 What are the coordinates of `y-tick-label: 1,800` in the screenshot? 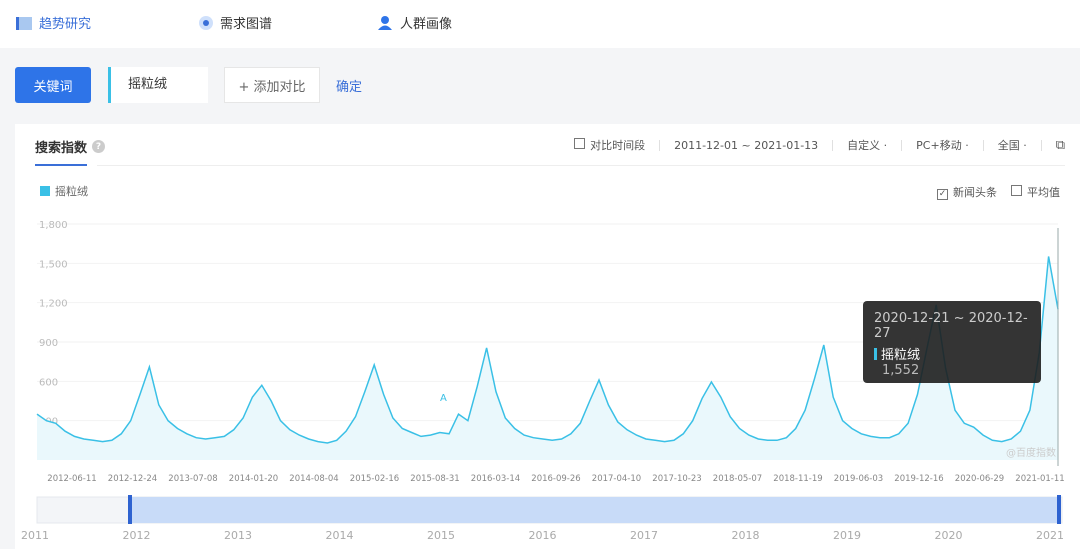 It's located at (53, 225).